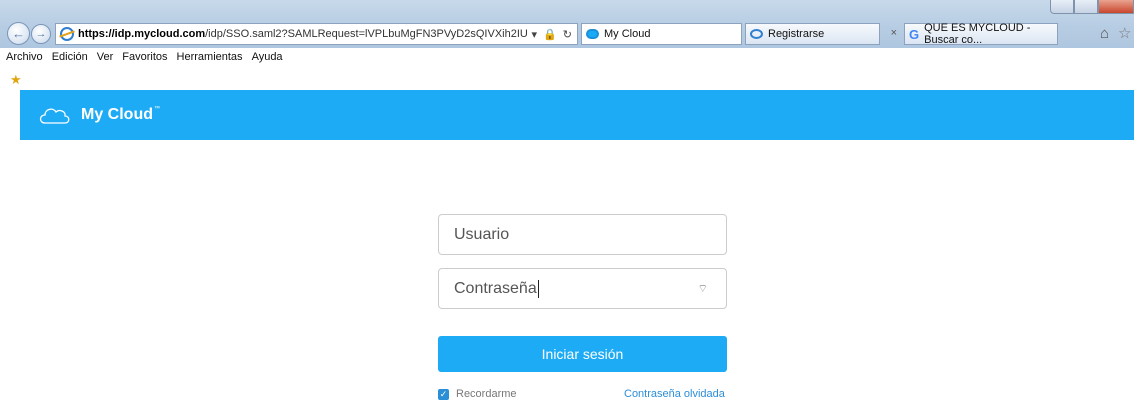 The image size is (1134, 401). I want to click on ie-page-icon, so click(67, 34).